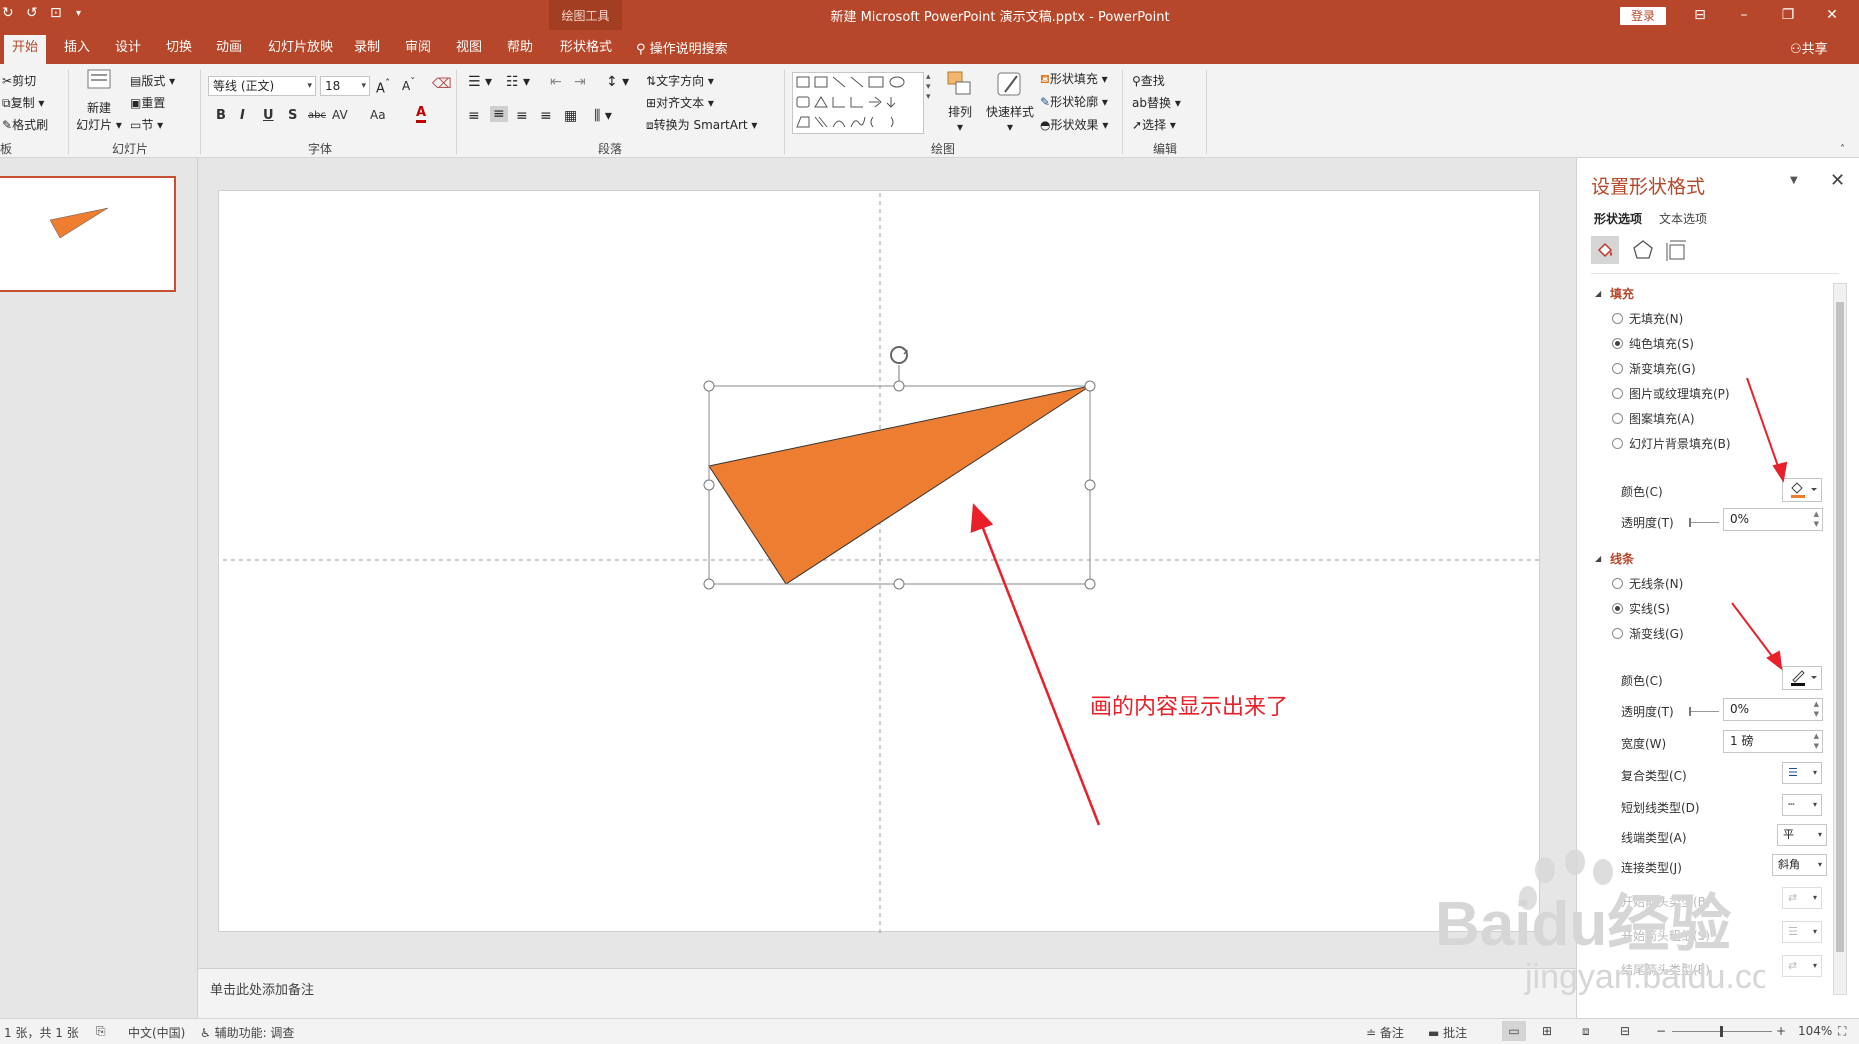  Describe the element at coordinates (1447, 1032) in the screenshot. I see `comments-toggle: ▬ 批注` at that location.